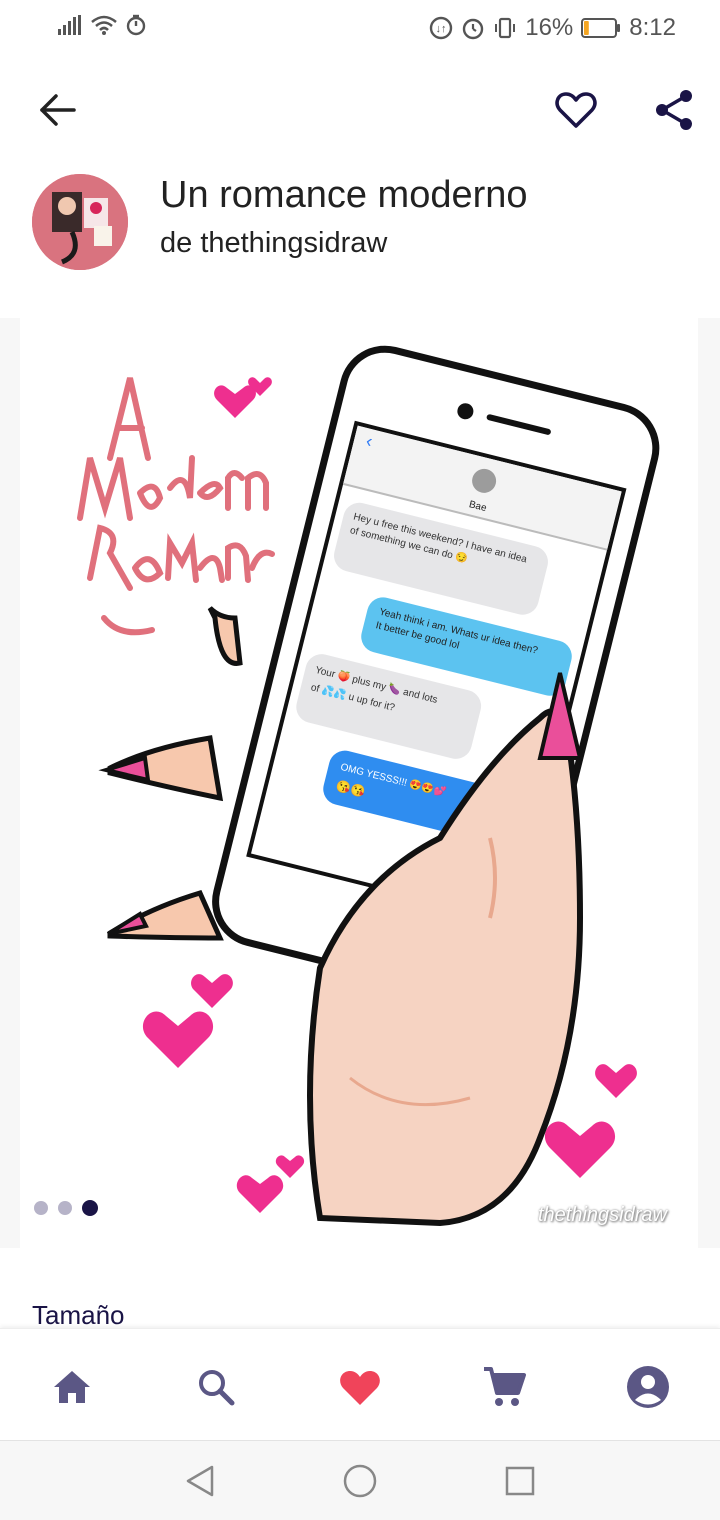 Image resolution: width=720 pixels, height=1520 pixels. I want to click on system-back-button, so click(200, 1481).